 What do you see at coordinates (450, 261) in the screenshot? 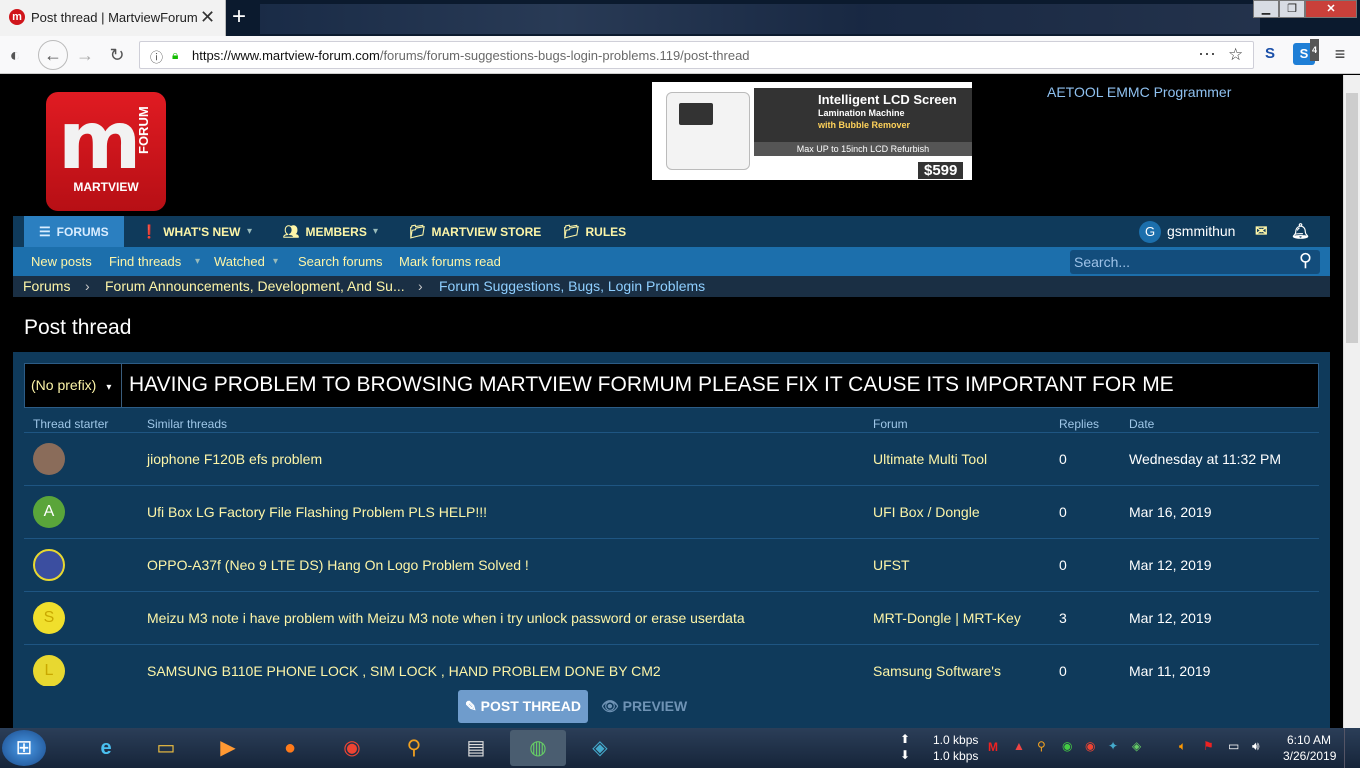
I see `subnav-mark-forums-read: Mark forums read` at bounding box center [450, 261].